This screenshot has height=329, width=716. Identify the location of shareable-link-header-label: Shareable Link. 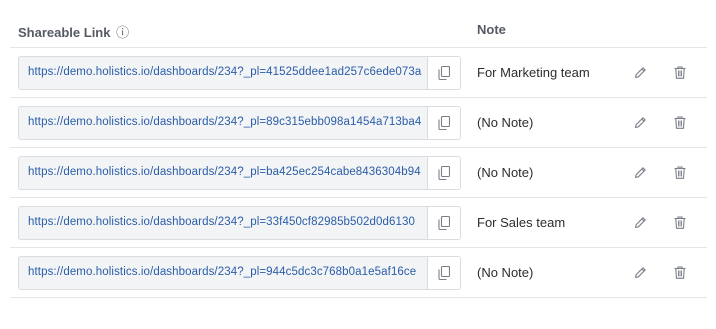
(64, 32).